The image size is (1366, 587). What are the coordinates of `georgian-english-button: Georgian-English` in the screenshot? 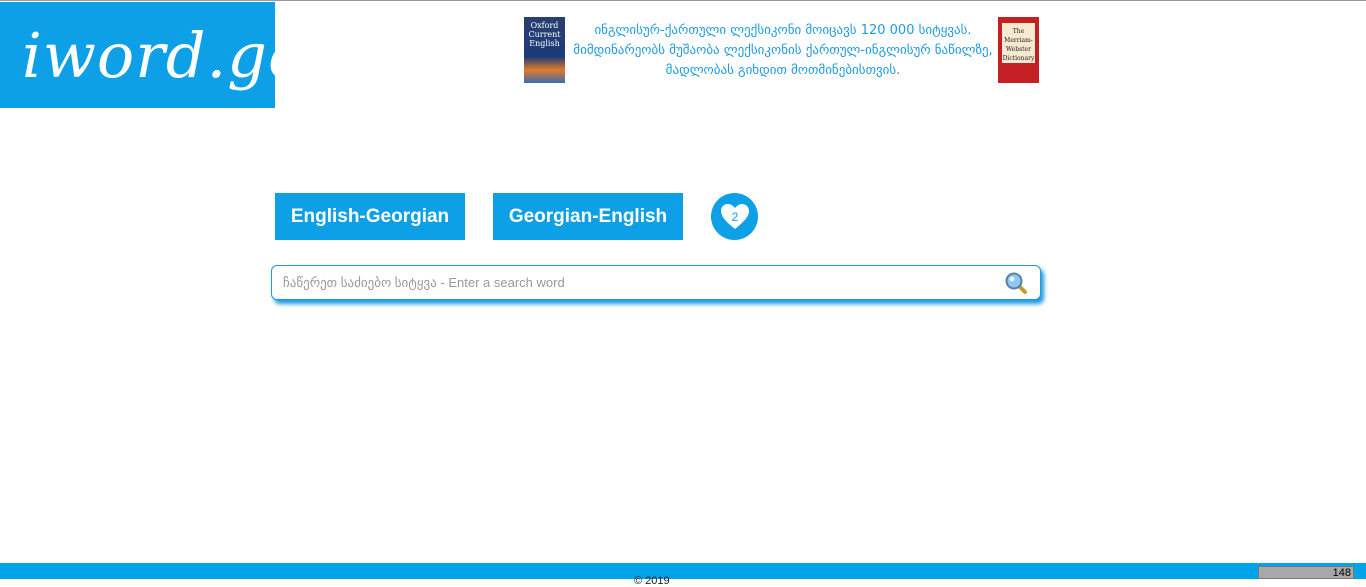 It's located at (588, 216).